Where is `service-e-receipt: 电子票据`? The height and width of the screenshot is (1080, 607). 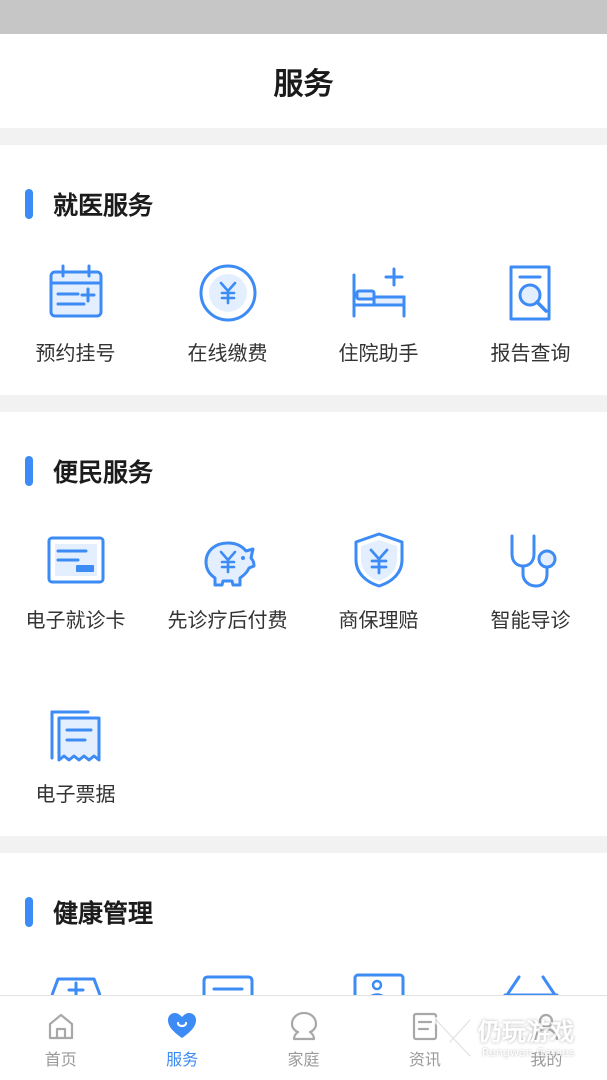
service-e-receipt: 电子票据 is located at coordinates (75, 754).